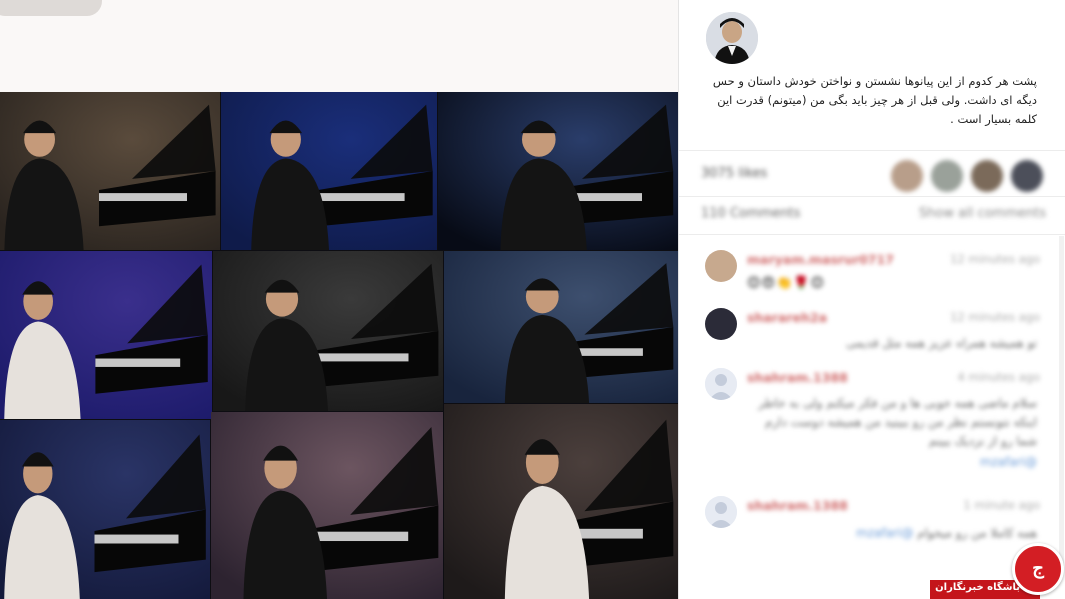 The height and width of the screenshot is (599, 1065). What do you see at coordinates (786, 283) in the screenshot?
I see `comment-emojis: 😊😍👏🌹😊` at bounding box center [786, 283].